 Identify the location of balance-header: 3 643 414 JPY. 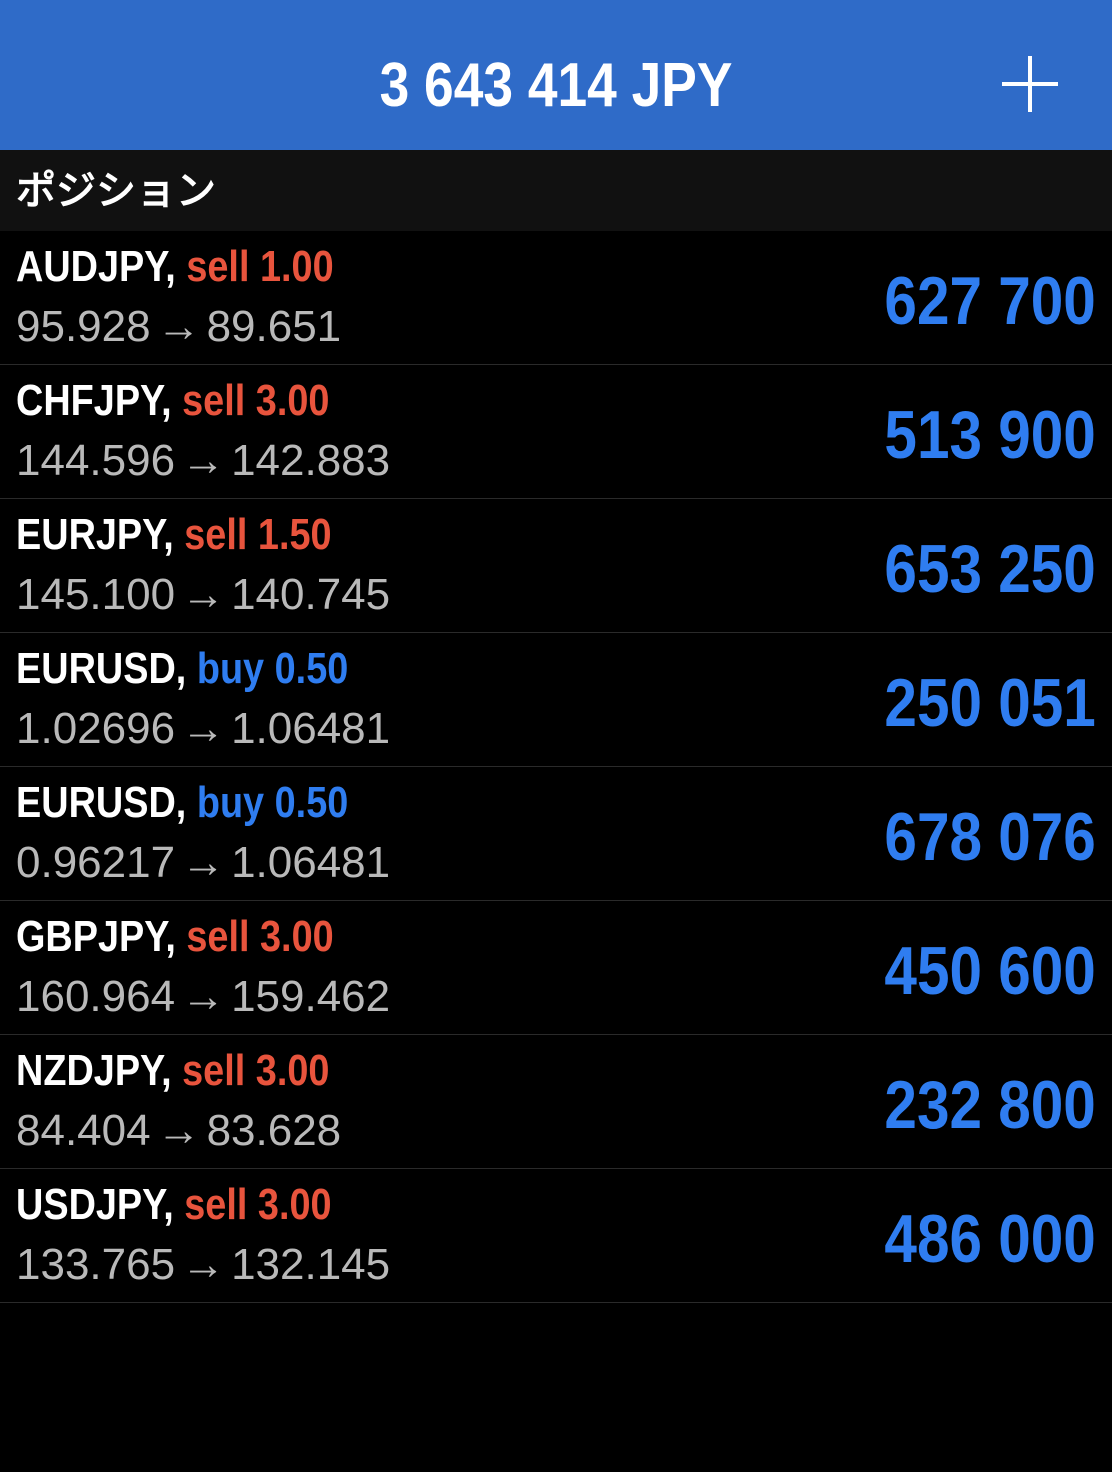
(556, 75).